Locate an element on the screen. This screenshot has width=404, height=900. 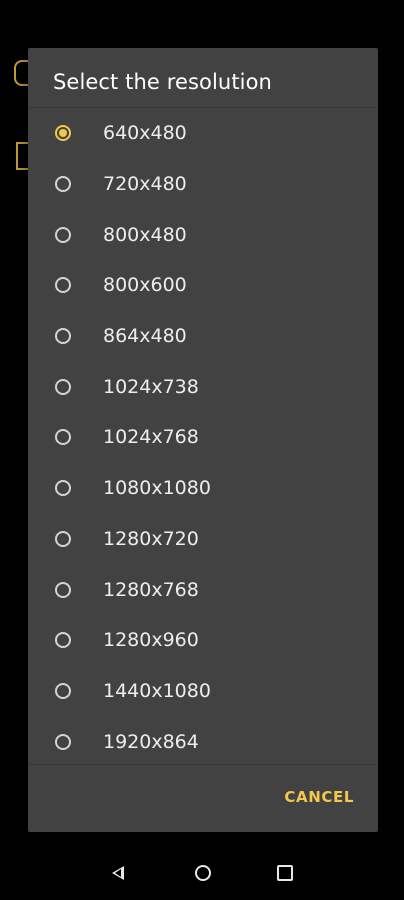
resolution-option: 800x600 is located at coordinates (203, 285).